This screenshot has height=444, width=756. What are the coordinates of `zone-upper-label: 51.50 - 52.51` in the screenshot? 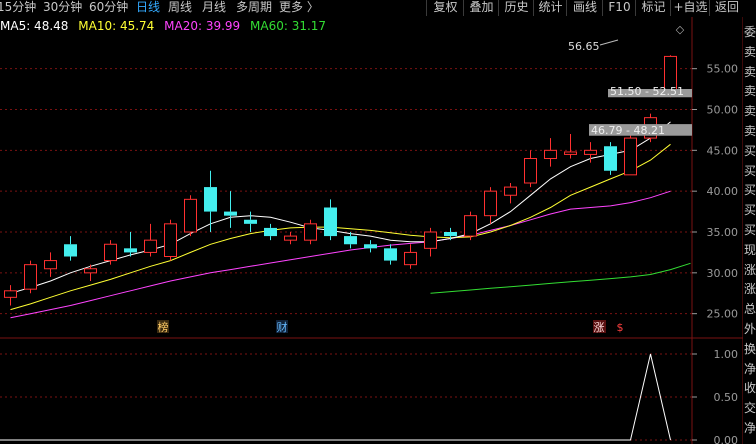 It's located at (647, 91).